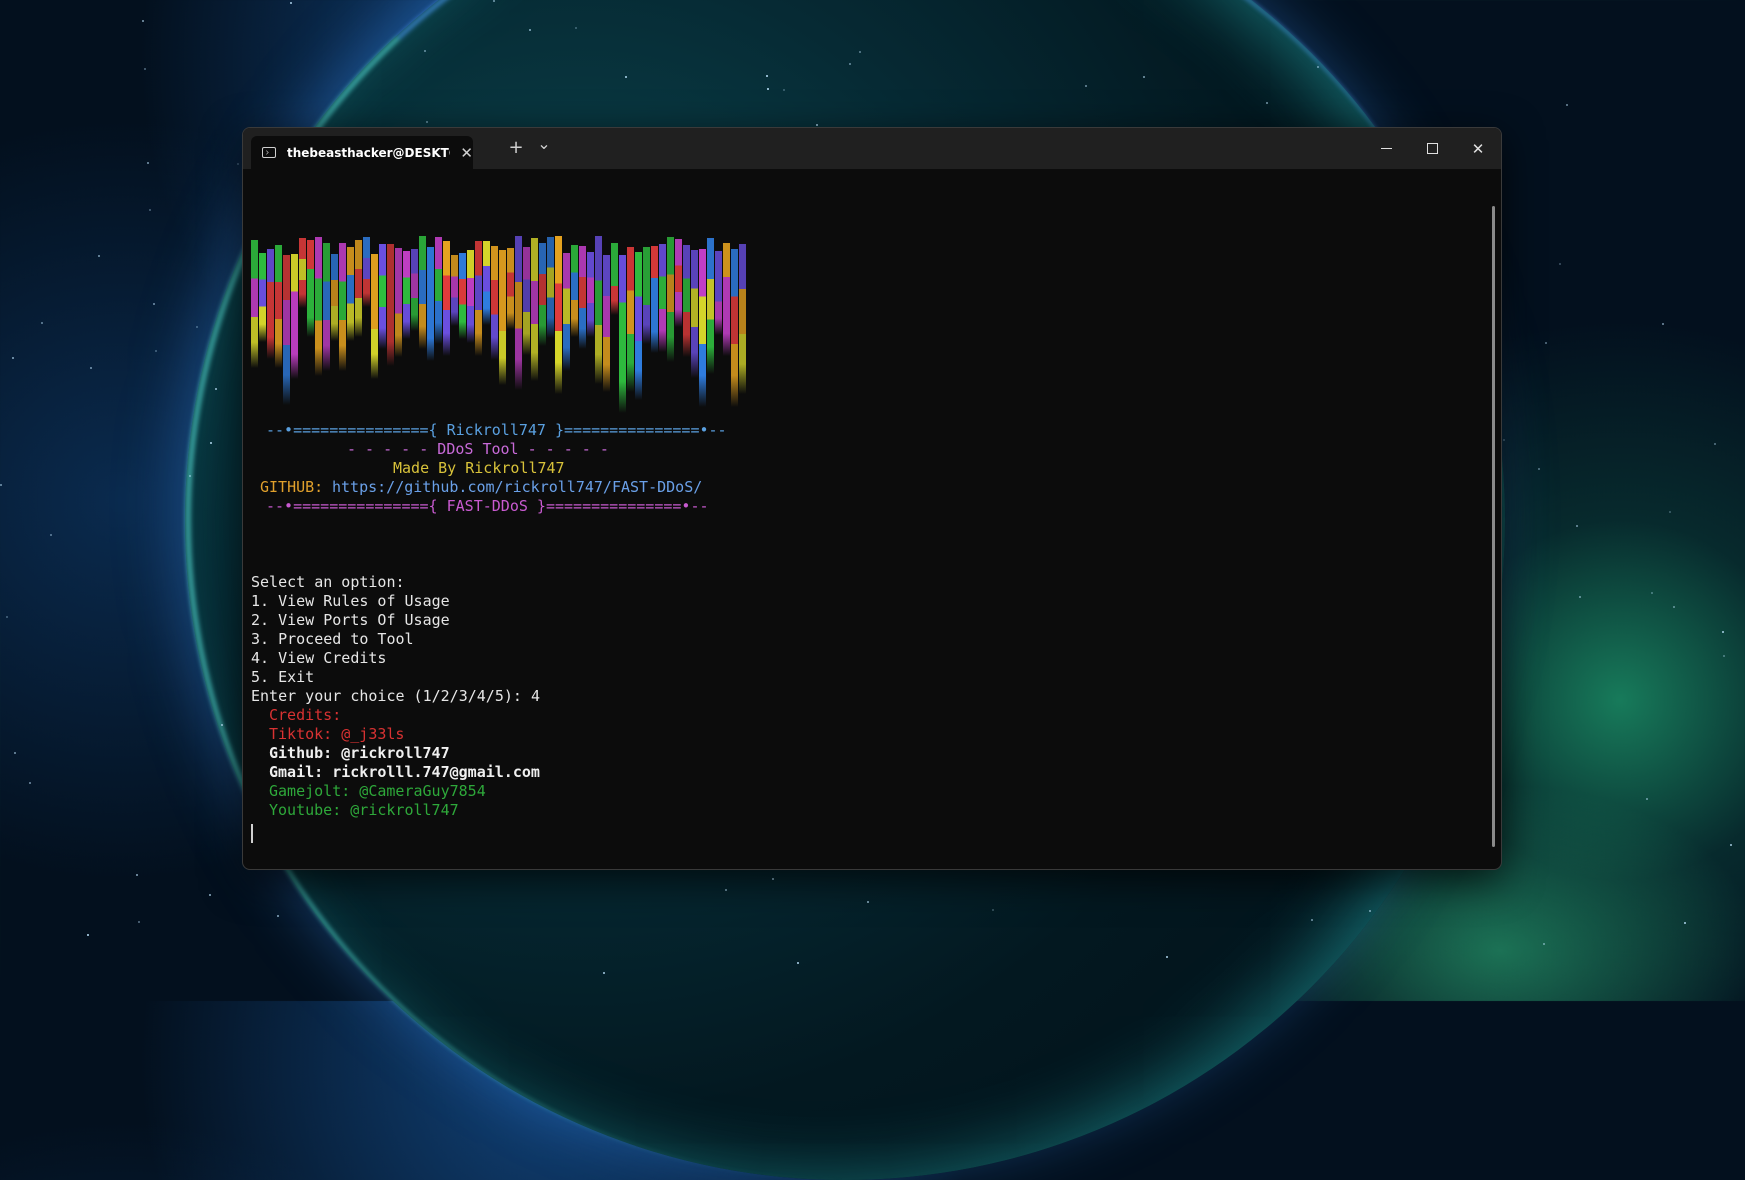  Describe the element at coordinates (269, 152) in the screenshot. I see `terminal-icon` at that location.